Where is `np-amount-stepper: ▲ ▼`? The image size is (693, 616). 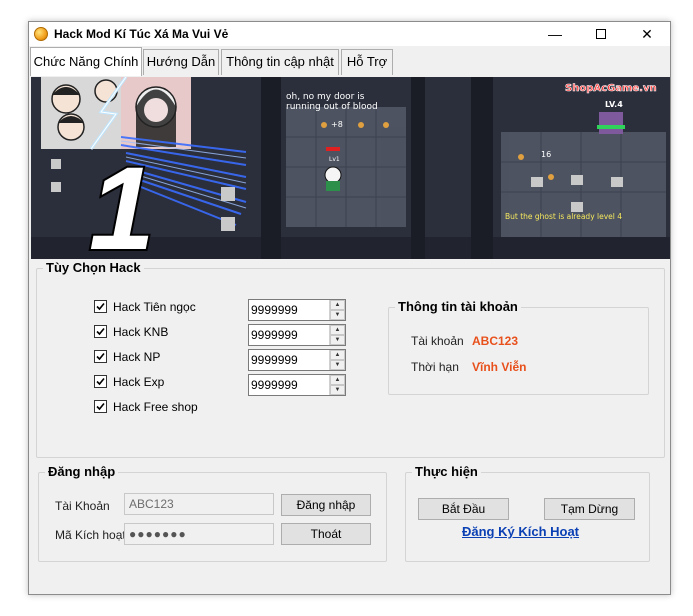 np-amount-stepper: ▲ ▼ is located at coordinates (297, 360).